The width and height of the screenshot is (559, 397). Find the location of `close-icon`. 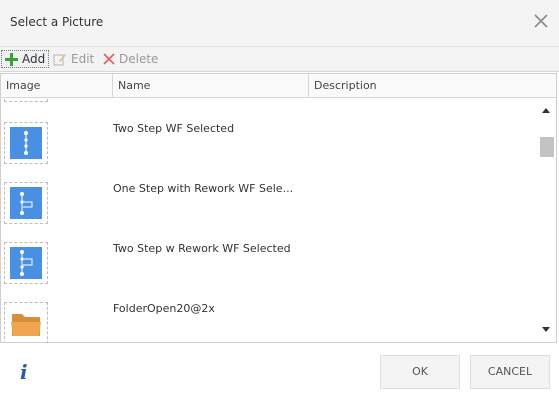

close-icon is located at coordinates (541, 21).